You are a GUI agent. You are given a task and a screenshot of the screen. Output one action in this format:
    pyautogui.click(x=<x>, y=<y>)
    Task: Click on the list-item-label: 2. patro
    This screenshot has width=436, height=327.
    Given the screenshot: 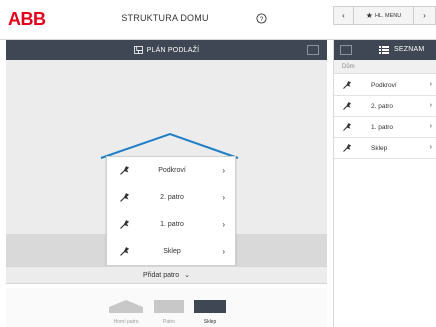 What is the action you would take?
    pyautogui.click(x=382, y=106)
    